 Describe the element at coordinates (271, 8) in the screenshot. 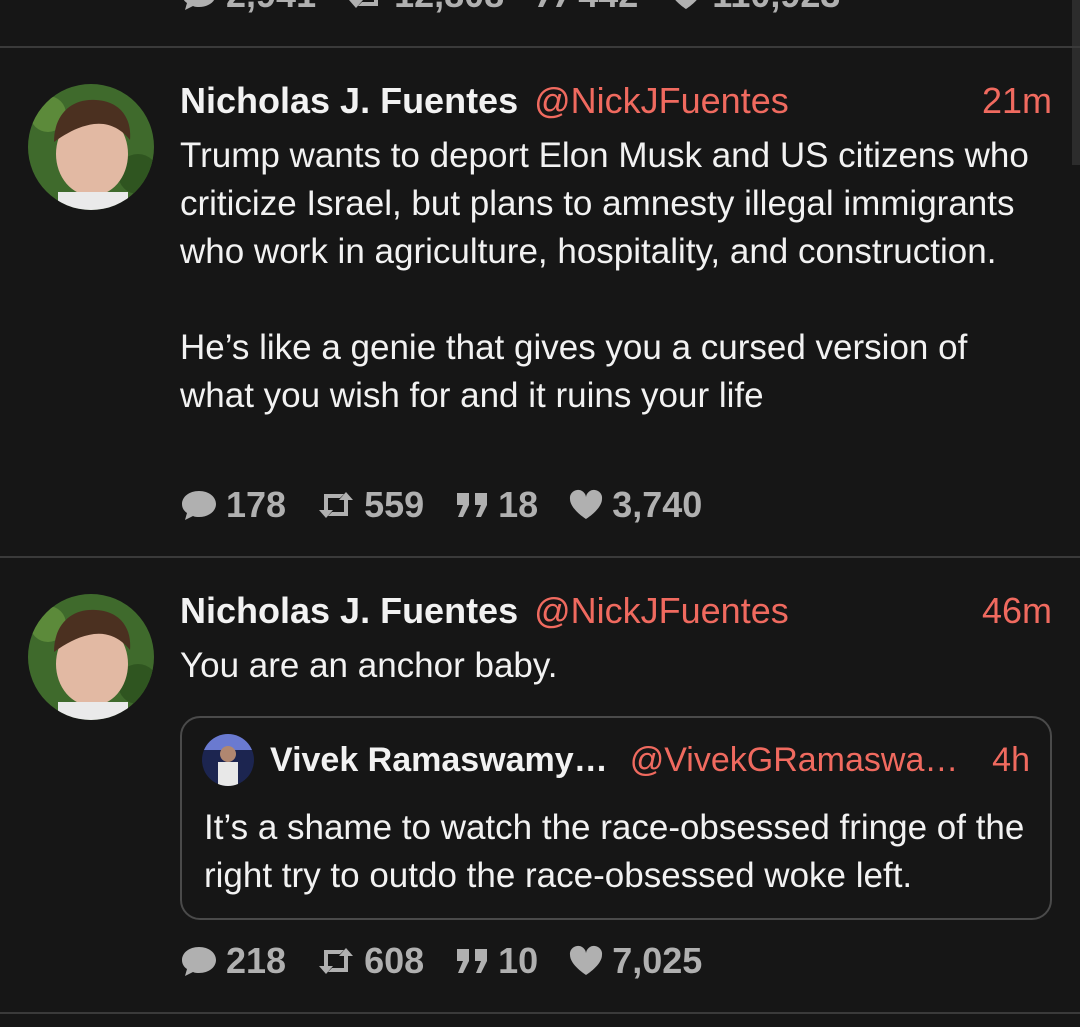

I see `reply-count: 2,941` at that location.